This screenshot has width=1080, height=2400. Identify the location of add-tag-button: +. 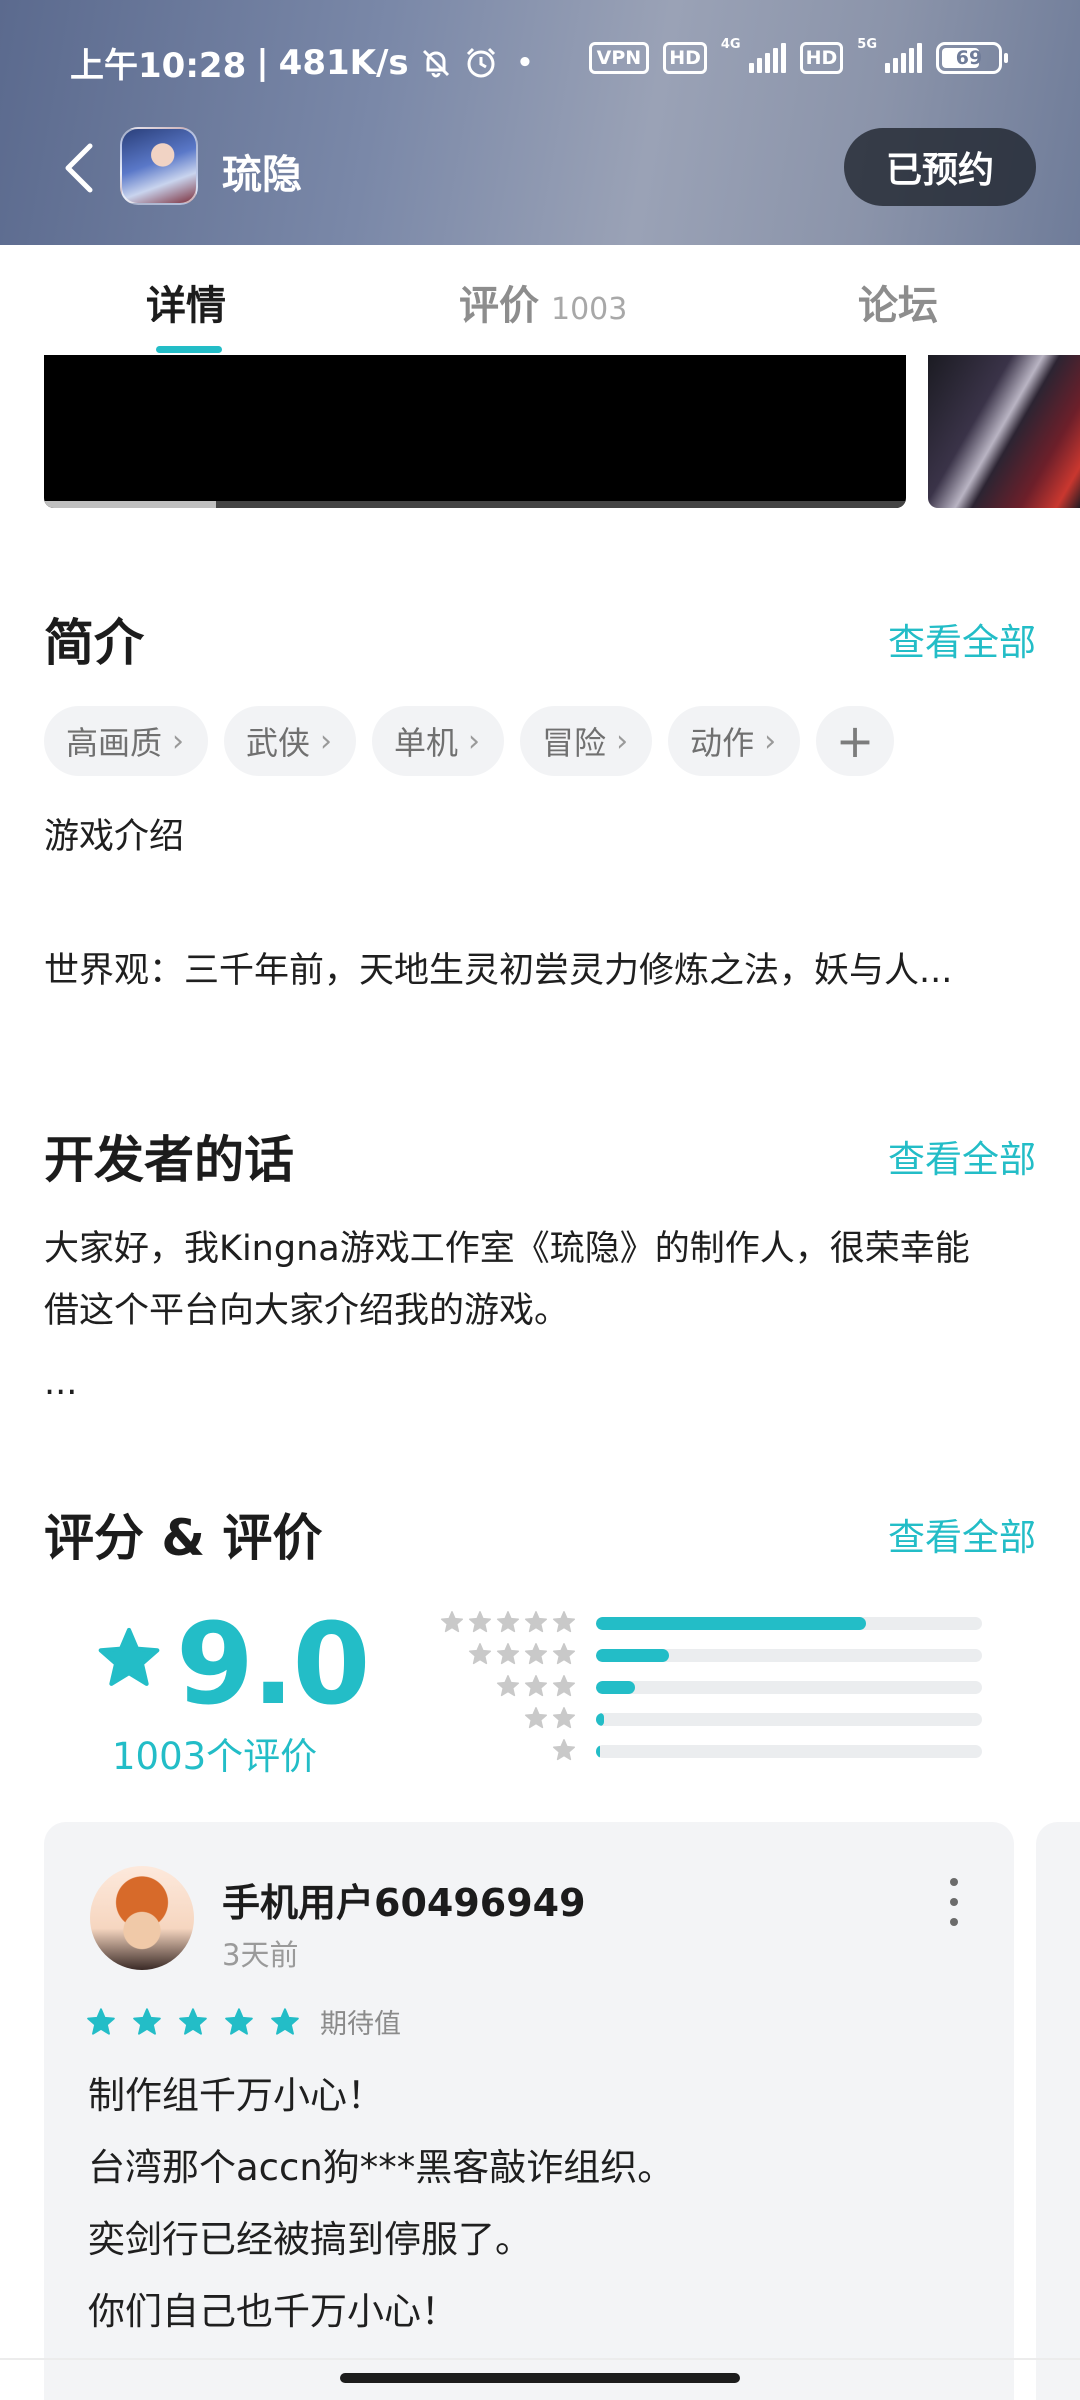
(855, 741).